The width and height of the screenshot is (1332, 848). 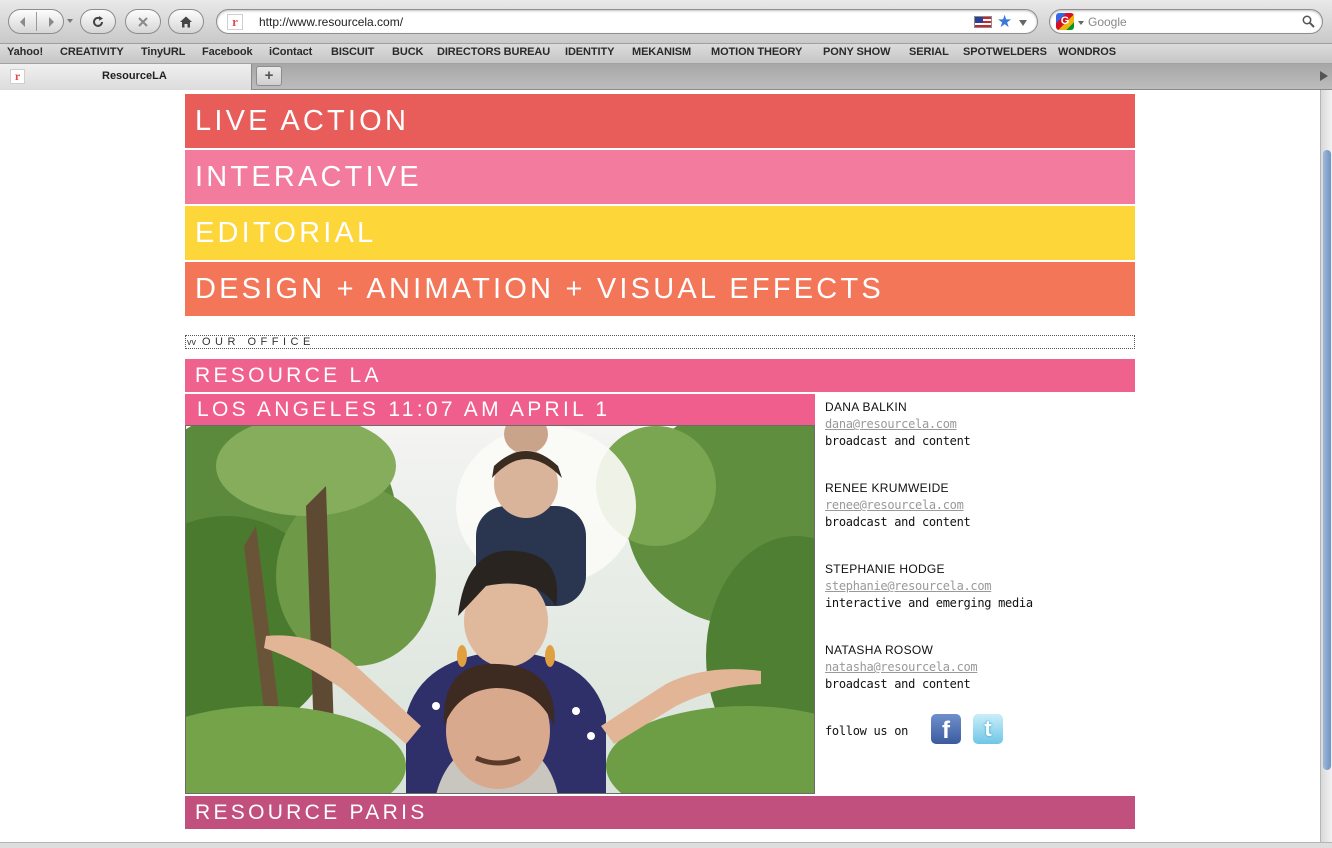 What do you see at coordinates (258, 342) in the screenshot?
I see `our-office-label: OUR OFFICE` at bounding box center [258, 342].